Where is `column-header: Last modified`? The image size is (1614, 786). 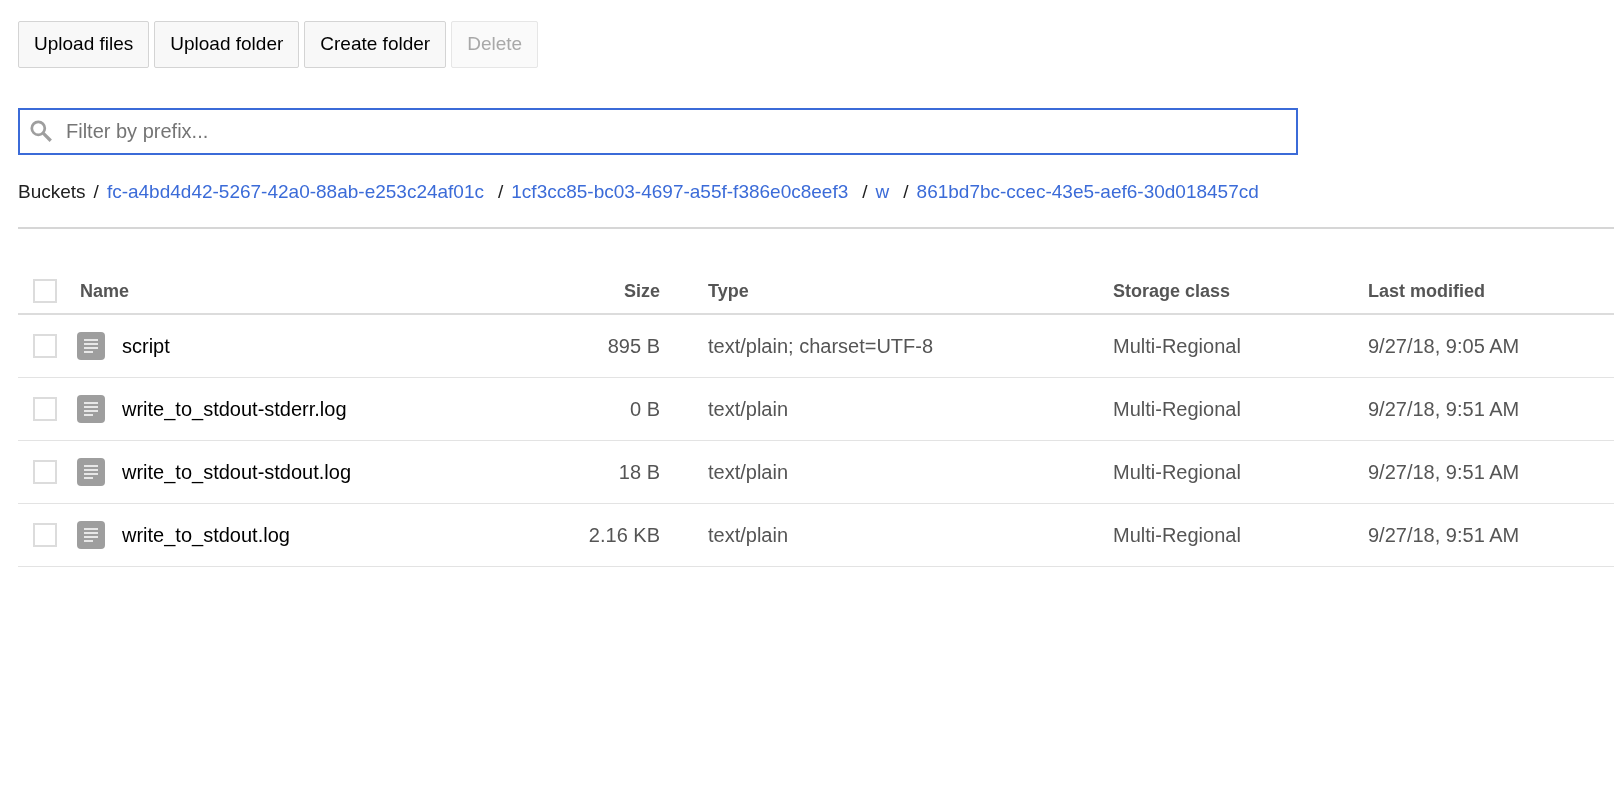 column-header: Last modified is located at coordinates (1491, 291).